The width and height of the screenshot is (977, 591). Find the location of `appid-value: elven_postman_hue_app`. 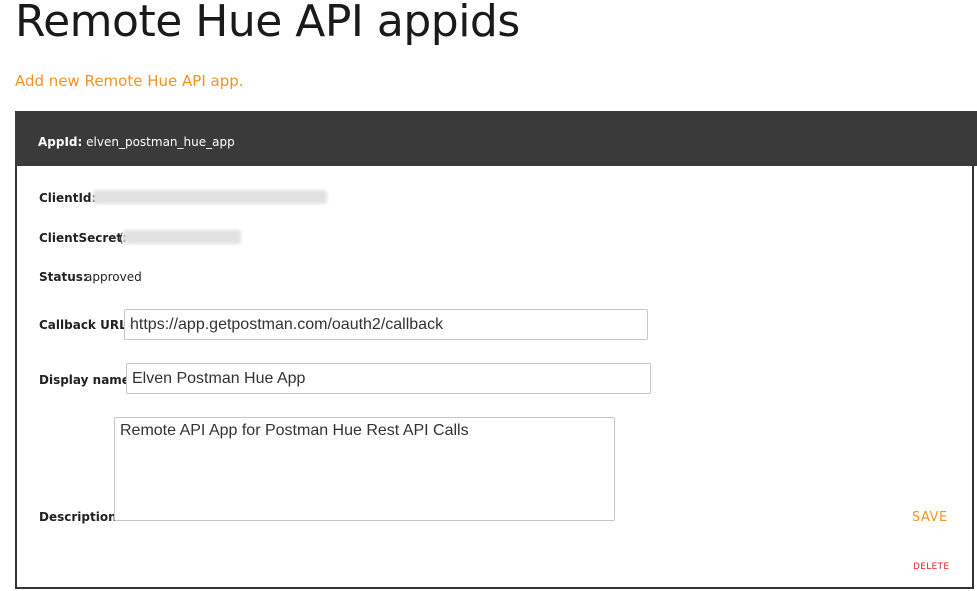

appid-value: elven_postman_hue_app is located at coordinates (160, 142).